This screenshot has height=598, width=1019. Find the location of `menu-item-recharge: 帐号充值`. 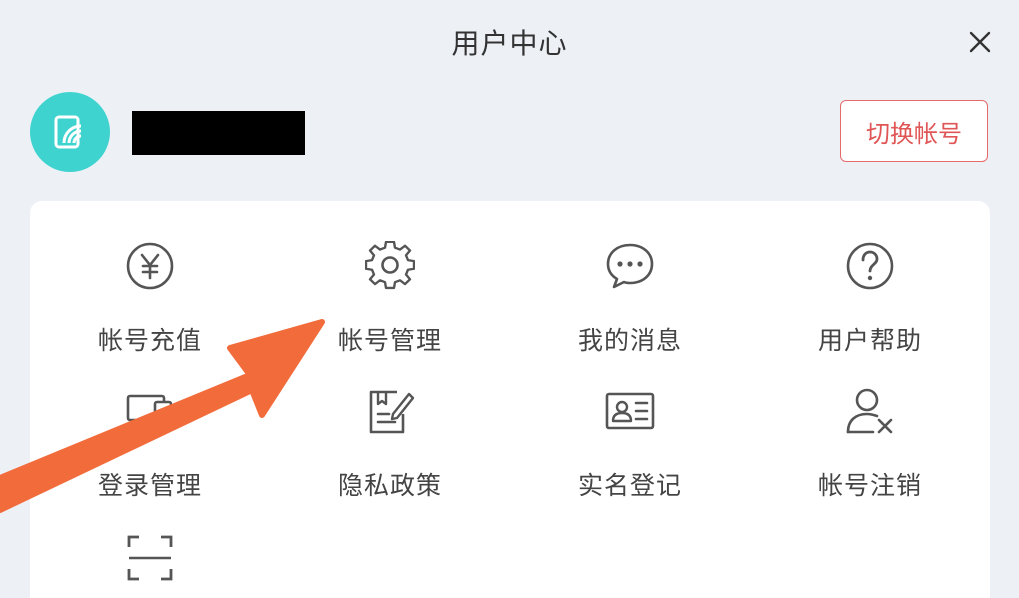

menu-item-recharge: 帐号充值 is located at coordinates (150, 278).